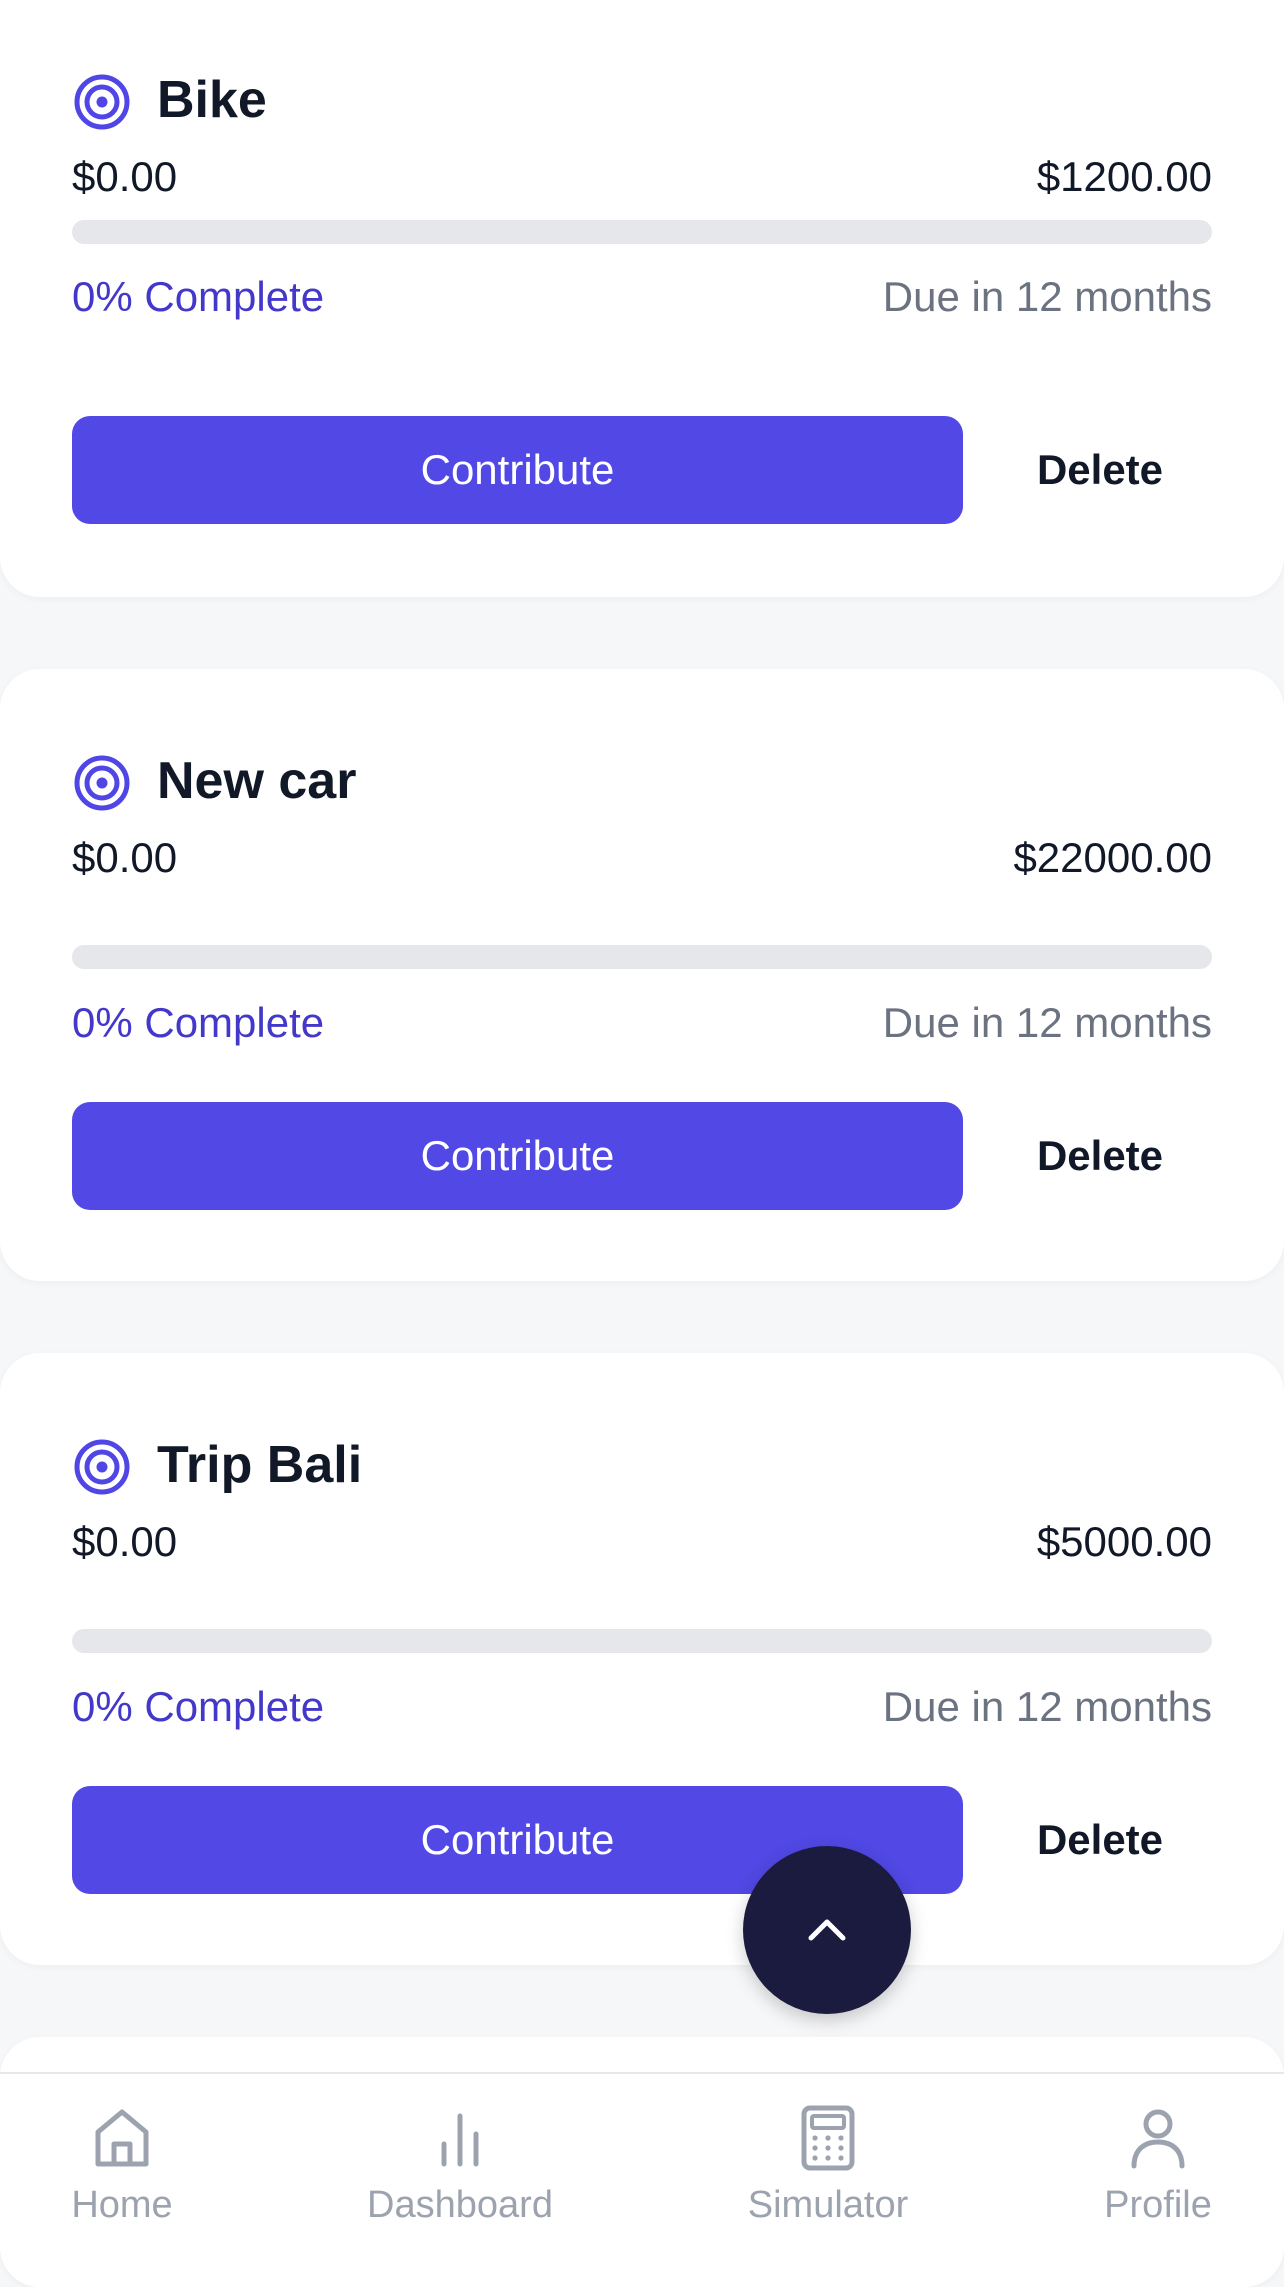 The width and height of the screenshot is (1284, 2287). I want to click on nav-item-profile: Profile, so click(1158, 2152).